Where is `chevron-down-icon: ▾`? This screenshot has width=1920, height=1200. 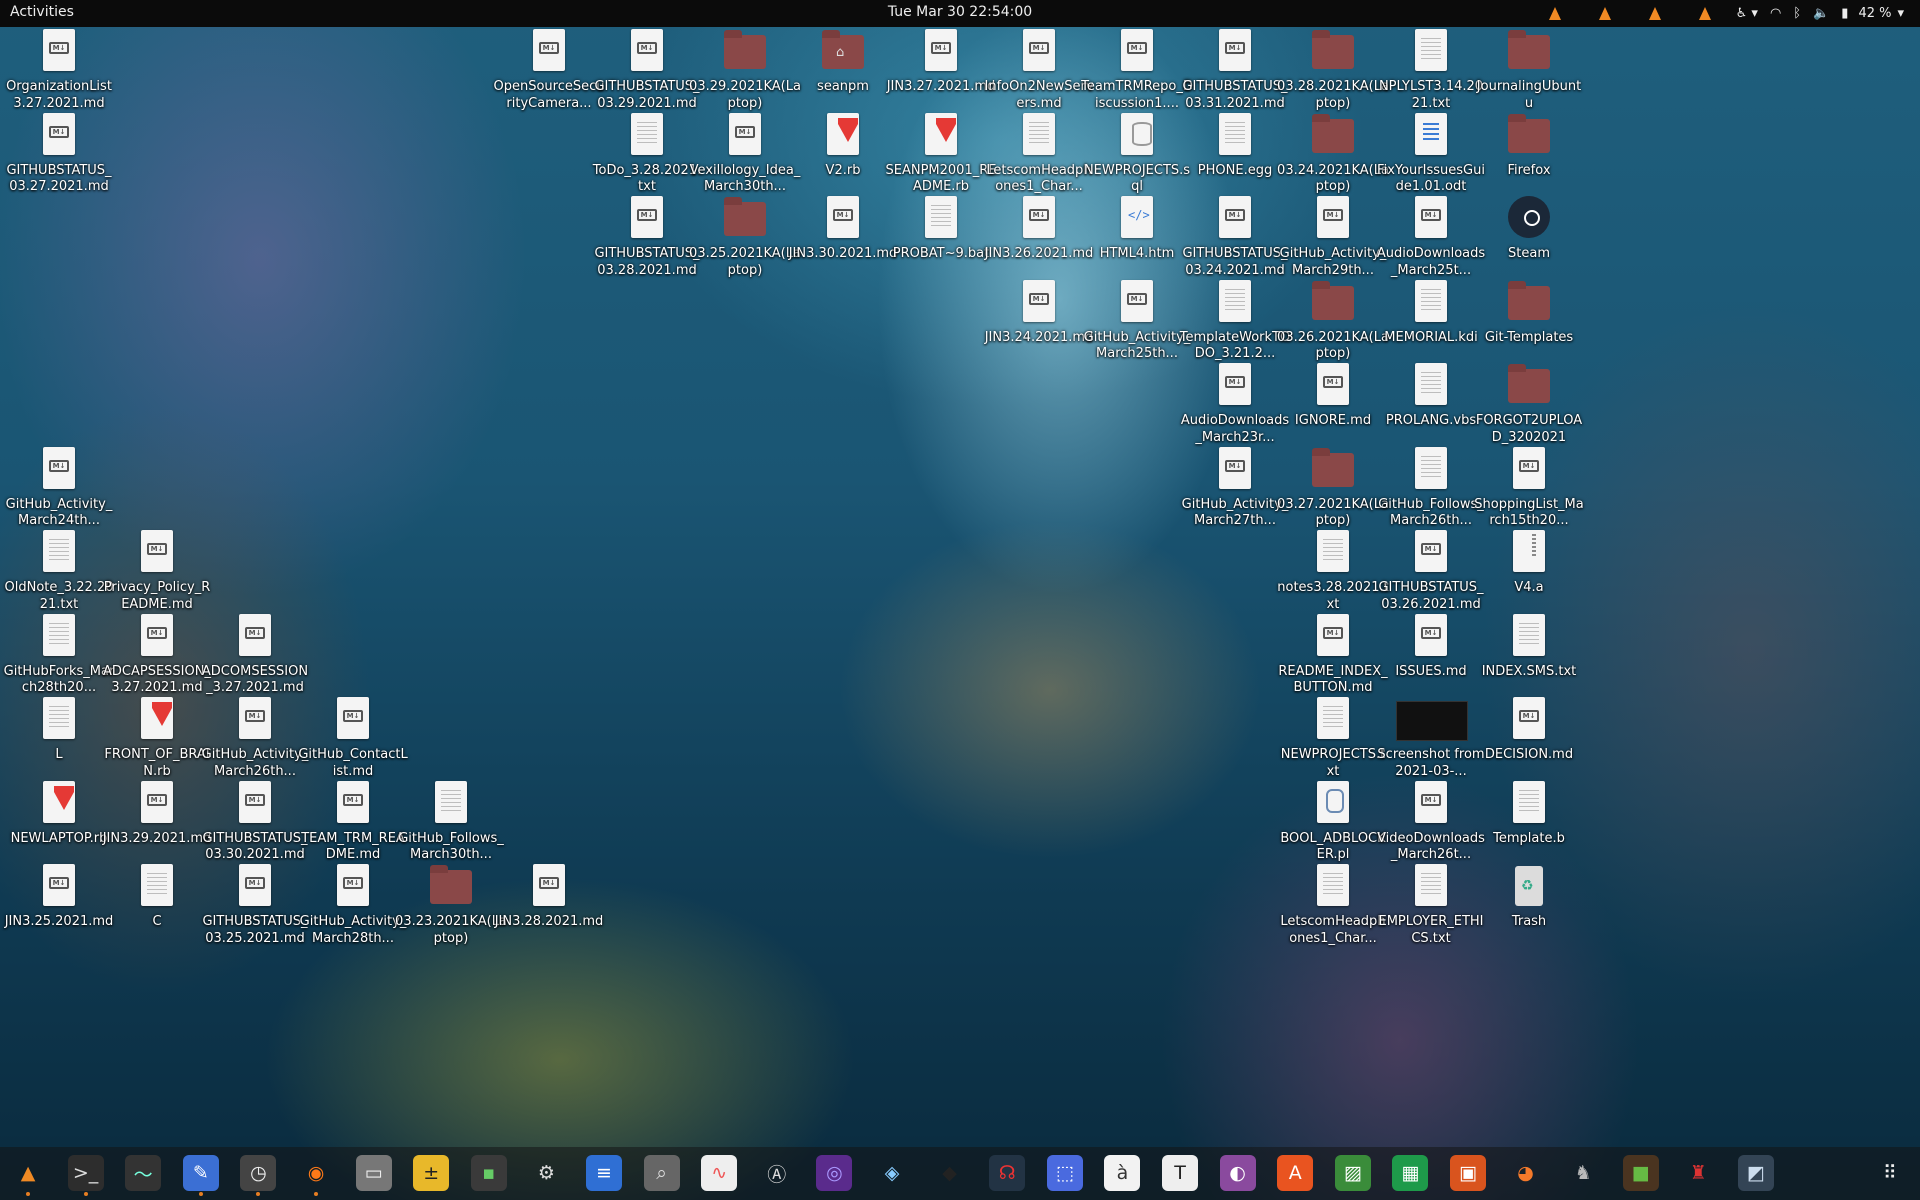
chevron-down-icon: ▾ is located at coordinates (1900, 13).